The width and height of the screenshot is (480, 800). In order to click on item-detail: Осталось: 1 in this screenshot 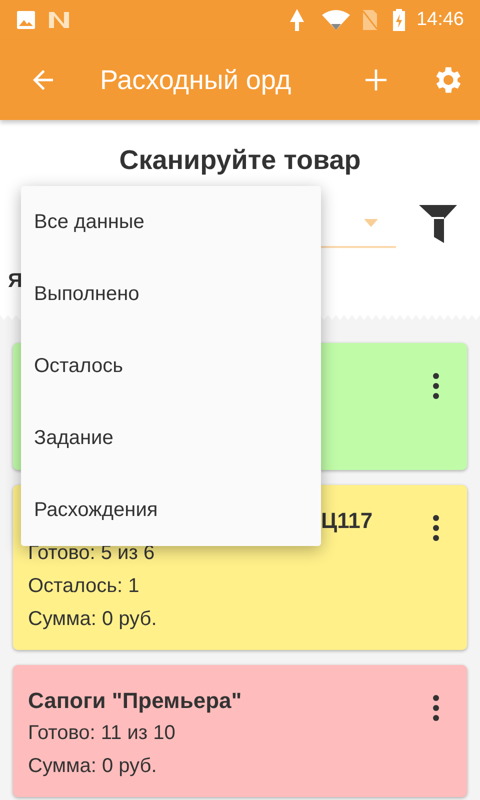, I will do `click(84, 586)`.